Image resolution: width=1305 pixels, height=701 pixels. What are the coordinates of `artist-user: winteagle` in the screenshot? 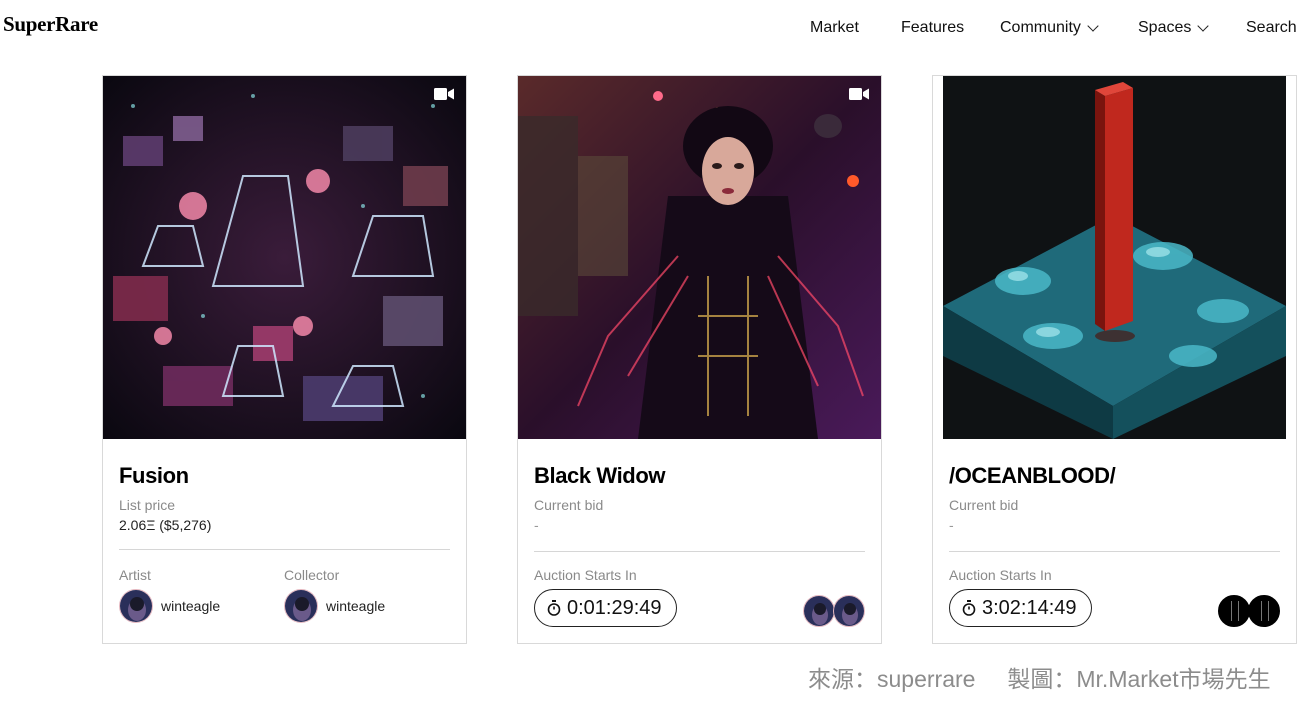 It's located at (169, 606).